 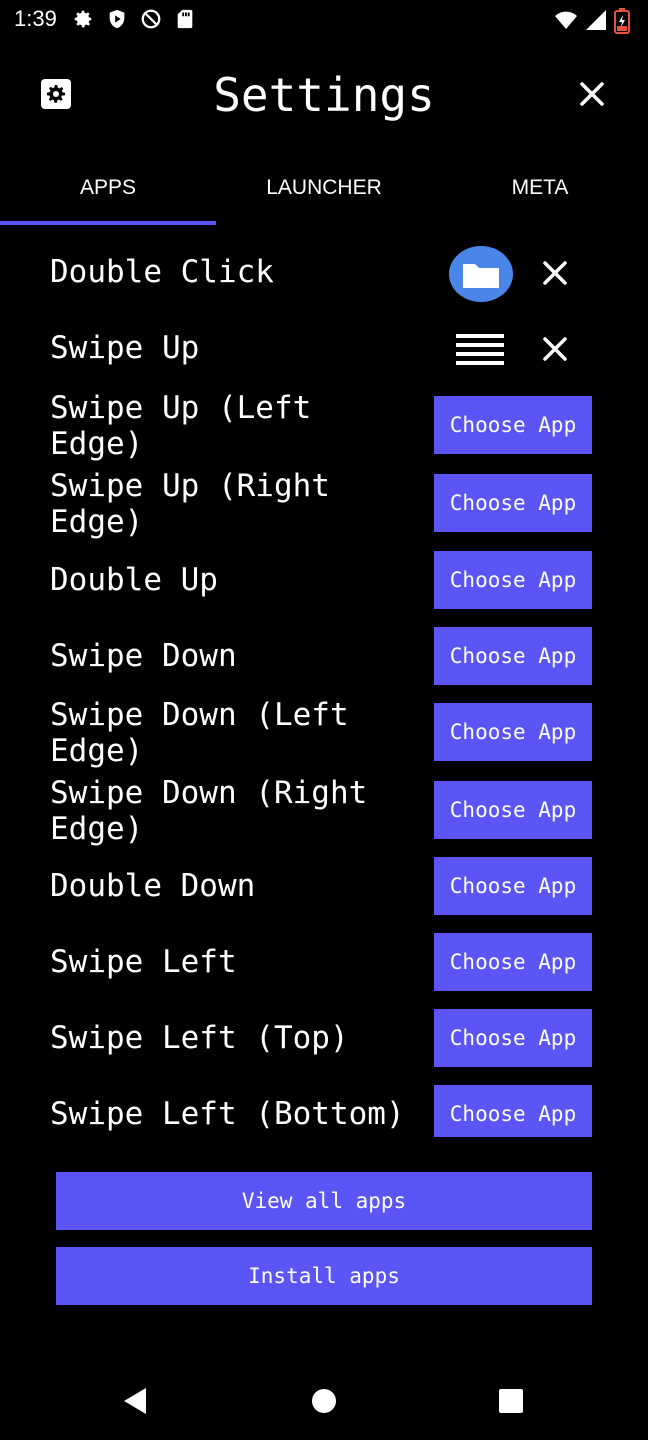 I want to click on close-button, so click(x=592, y=94).